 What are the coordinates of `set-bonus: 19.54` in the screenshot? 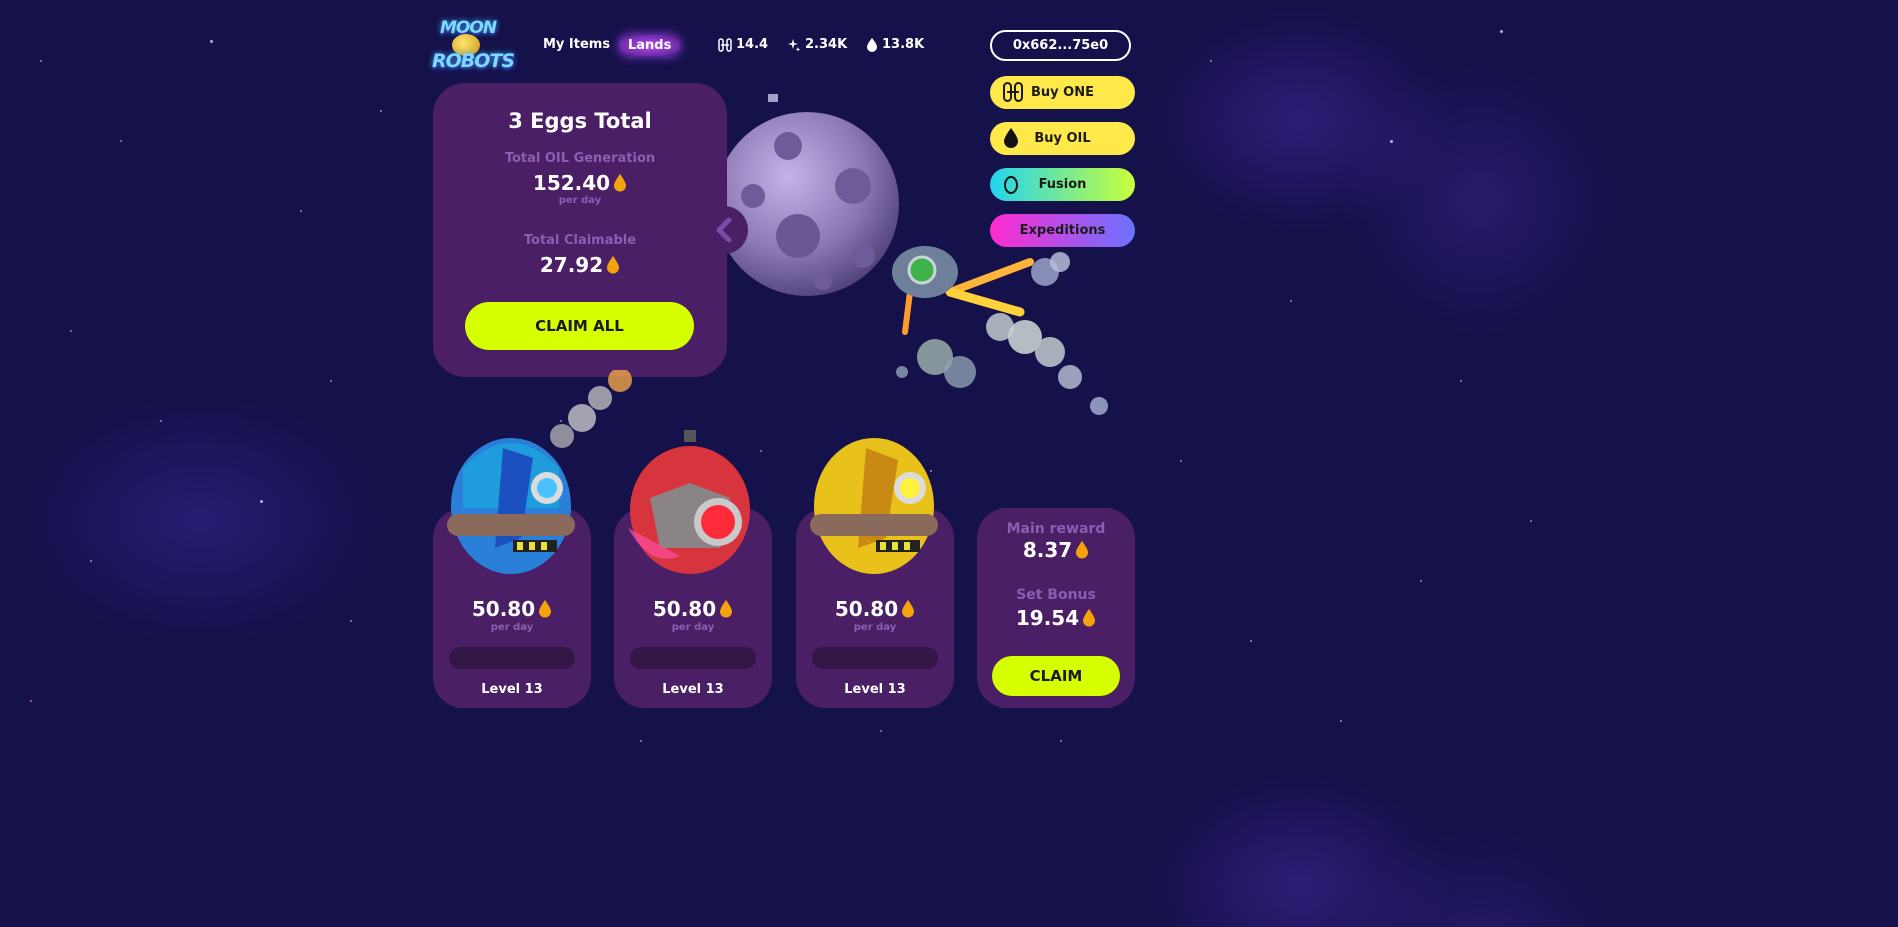 It's located at (1056, 618).